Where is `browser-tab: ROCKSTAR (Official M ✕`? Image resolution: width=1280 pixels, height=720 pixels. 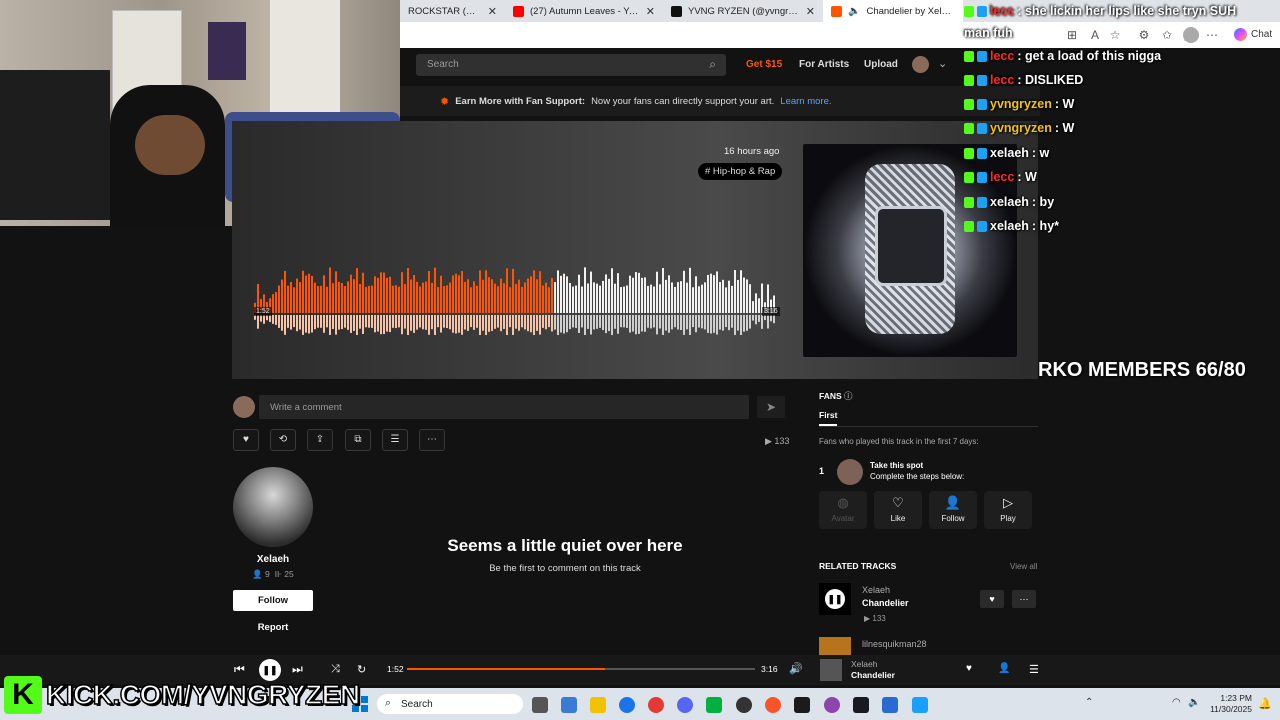
browser-tab: ROCKSTAR (Official M ✕ is located at coordinates (452, 11).